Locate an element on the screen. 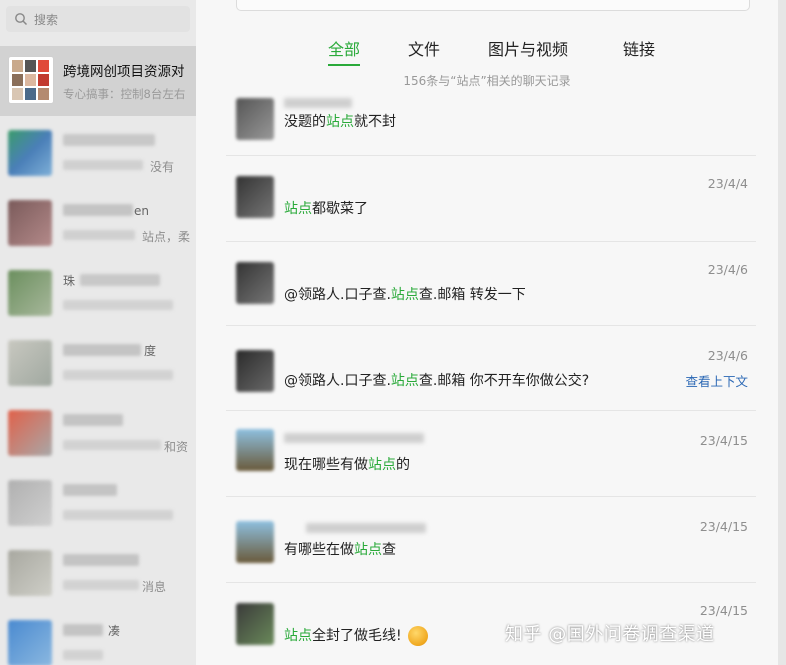 The height and width of the screenshot is (665, 786). result-message: 站点都歇菜了 is located at coordinates (326, 208).